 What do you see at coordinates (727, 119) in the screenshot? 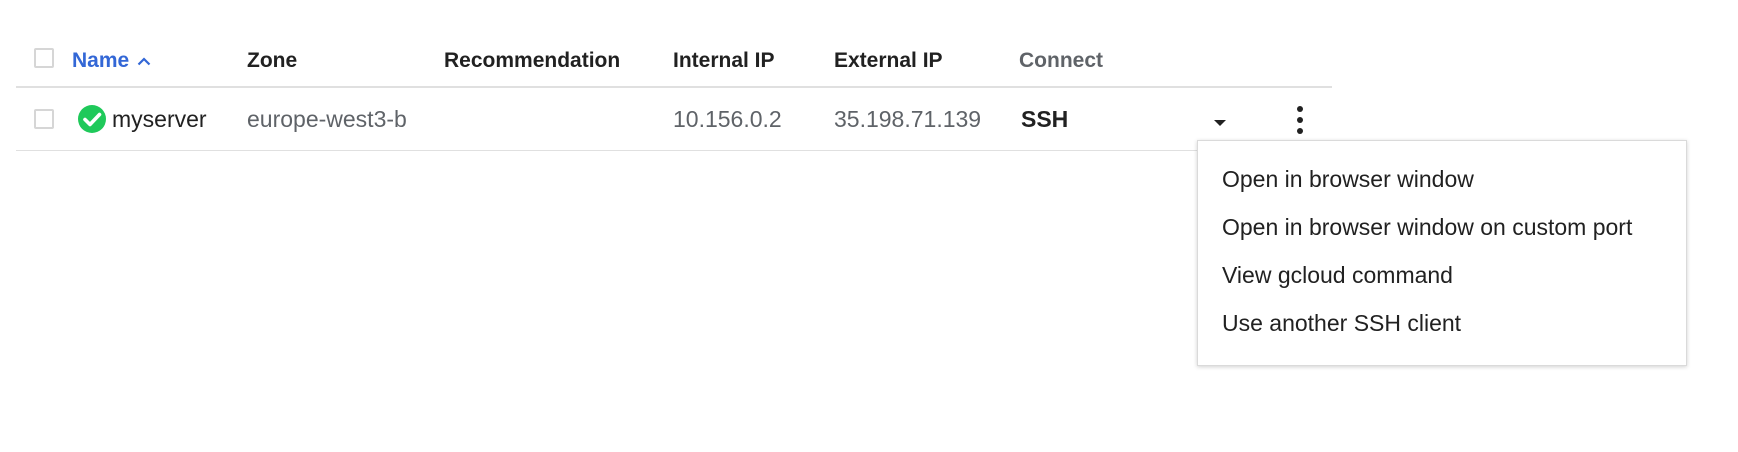
I see `instance-internal-ip: 10.156.0.2` at bounding box center [727, 119].